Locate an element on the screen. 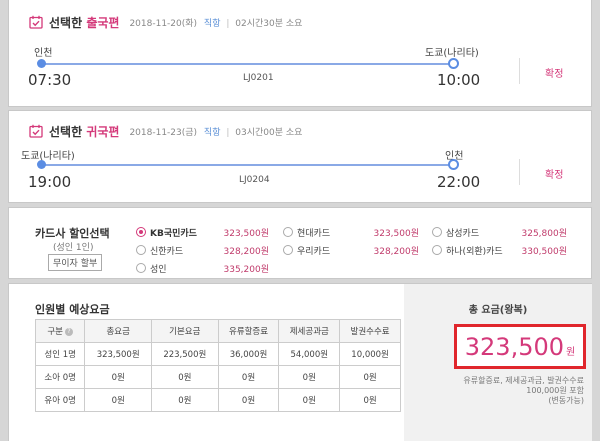  outbound-duration: 02시간30분 소요 is located at coordinates (269, 23).